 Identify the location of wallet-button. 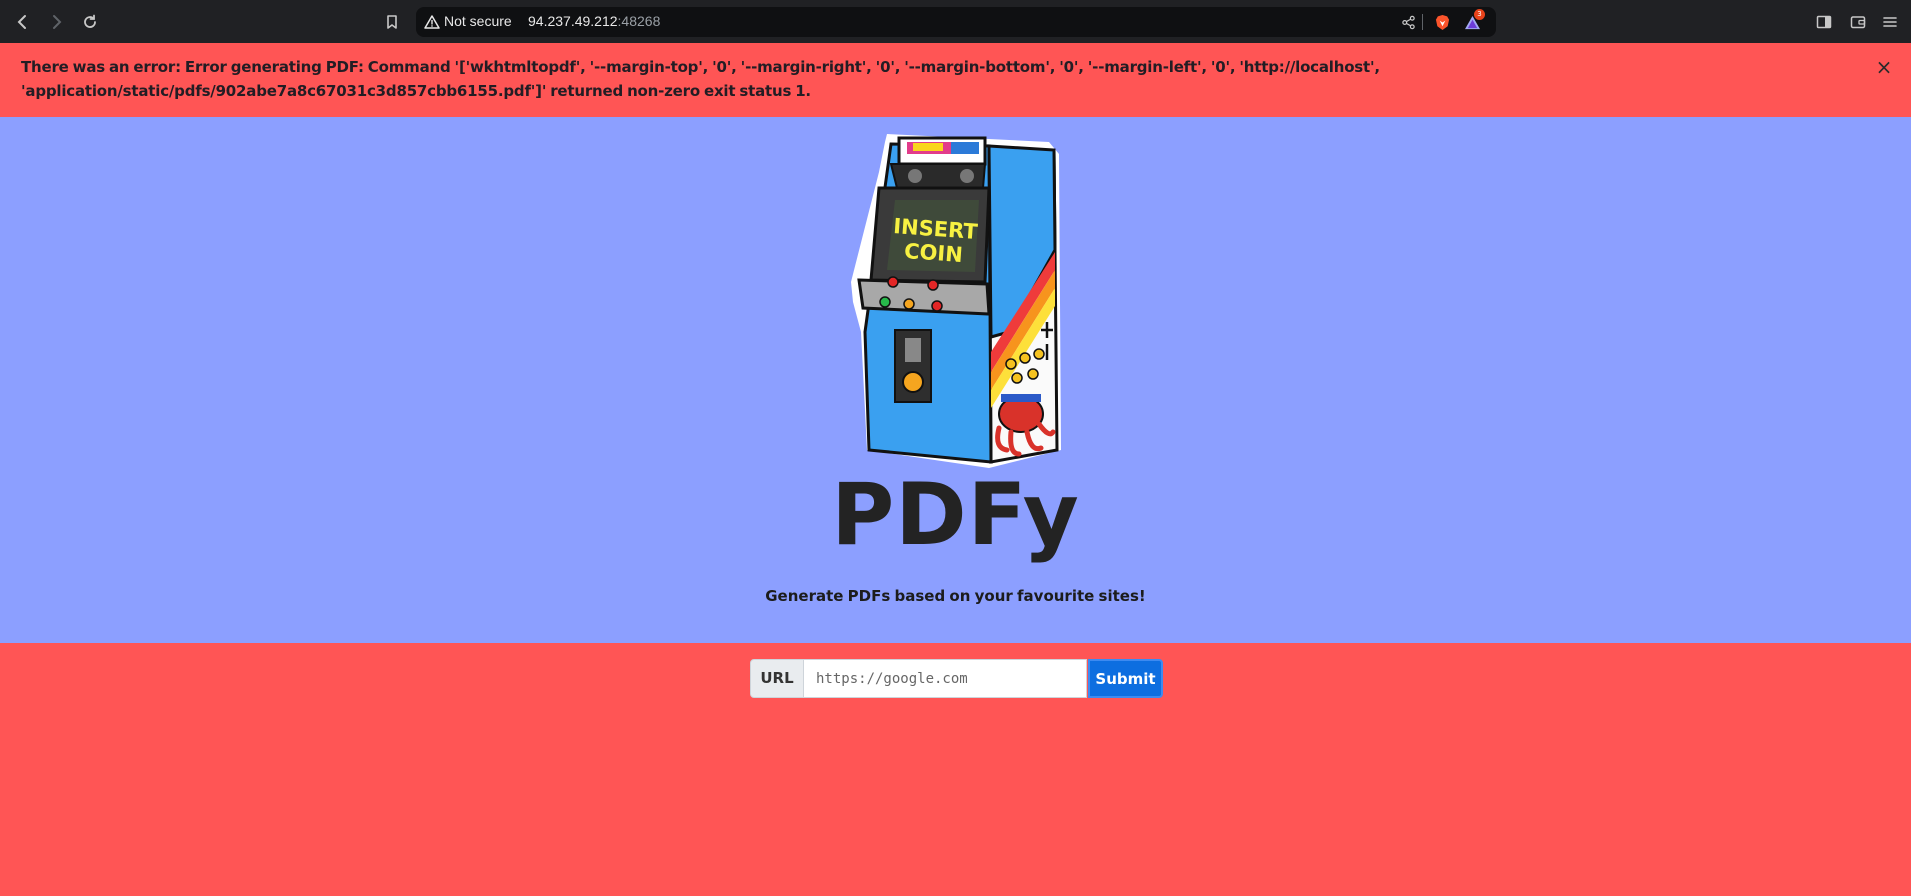
(1858, 22).